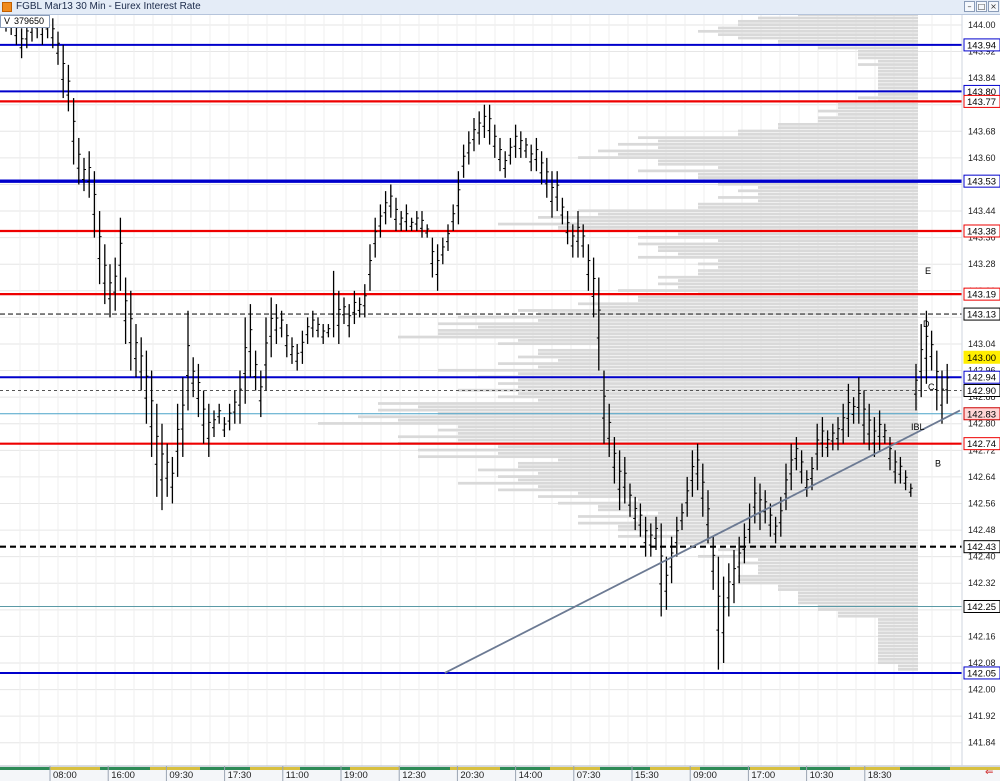 The image size is (1000, 781). Describe the element at coordinates (981, 231) in the screenshot. I see `price-level-tag-label: 143.38` at that location.